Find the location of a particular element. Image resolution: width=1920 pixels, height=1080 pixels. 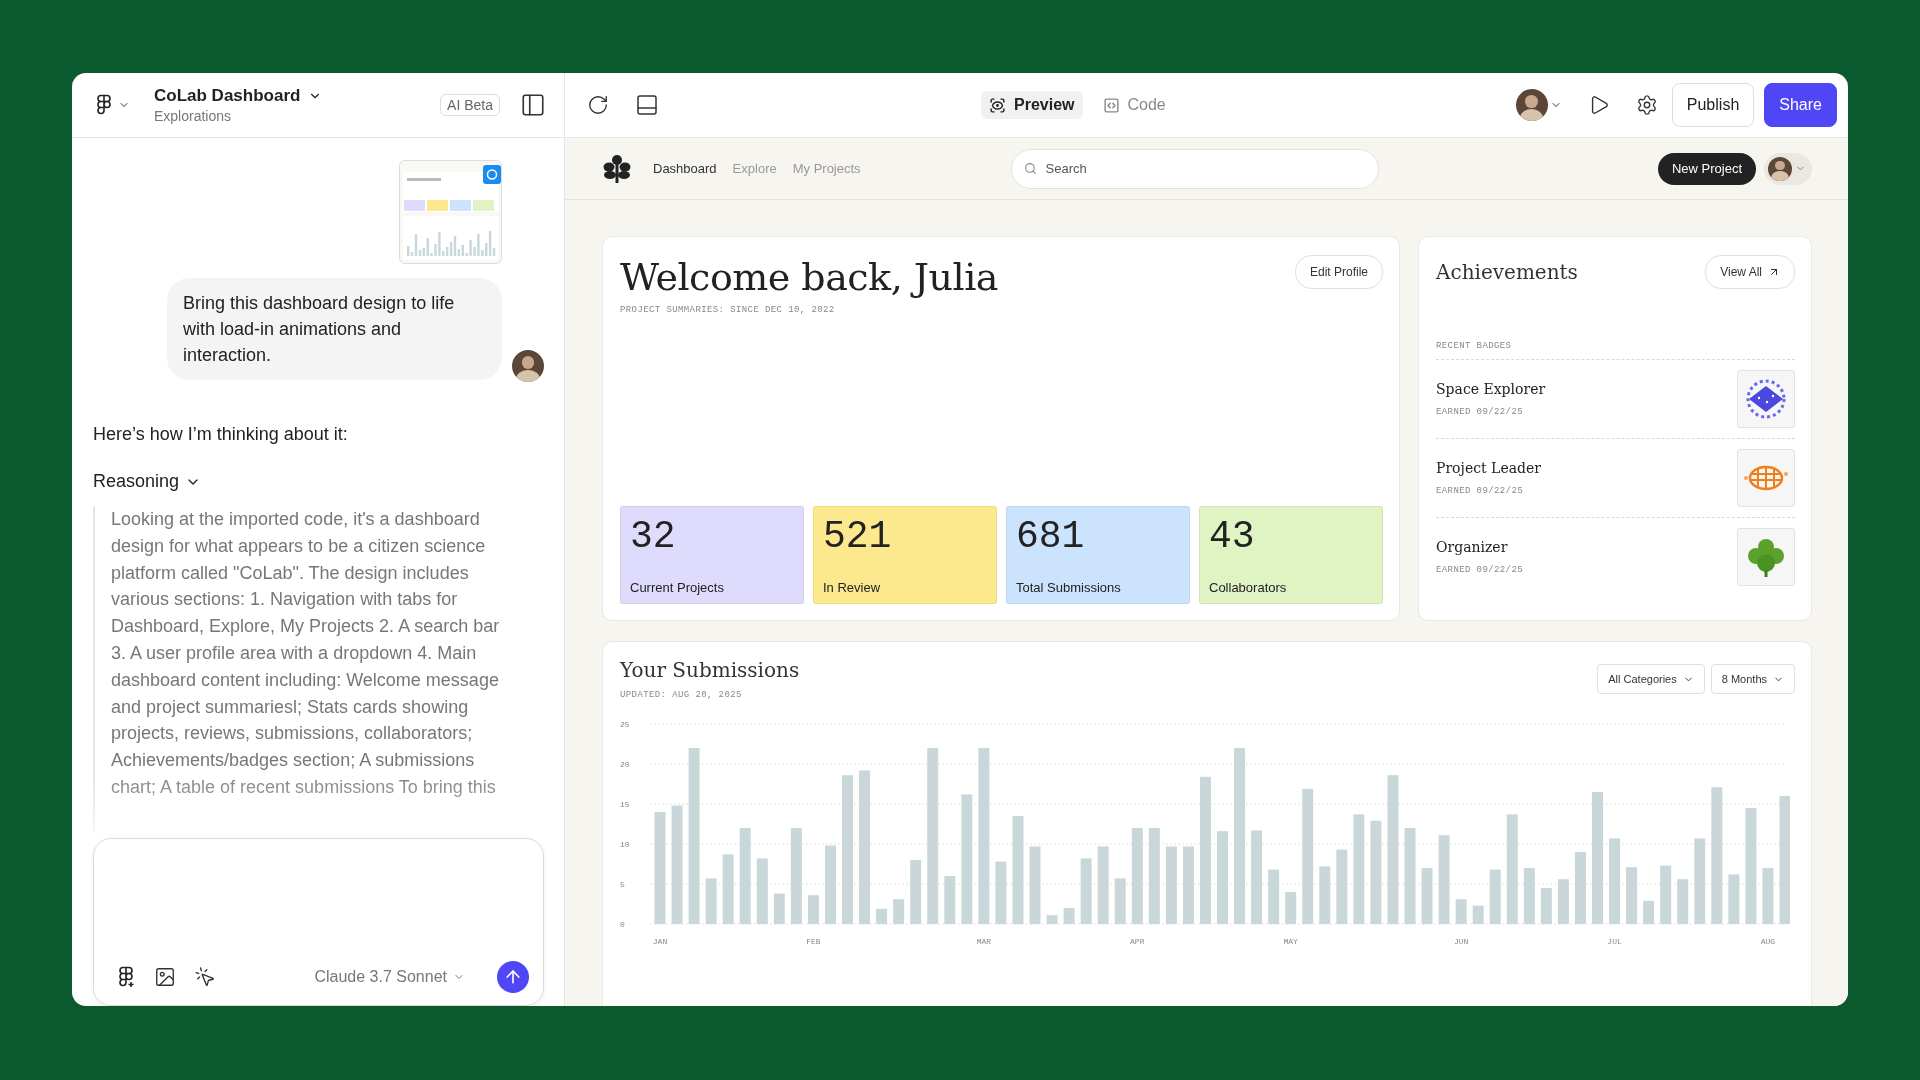

settings-button is located at coordinates (1646, 105).